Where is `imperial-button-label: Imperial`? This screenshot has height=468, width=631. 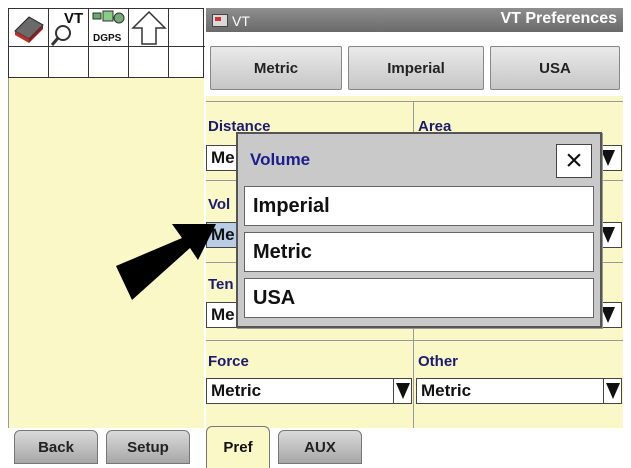
imperial-button-label: Imperial is located at coordinates (416, 68).